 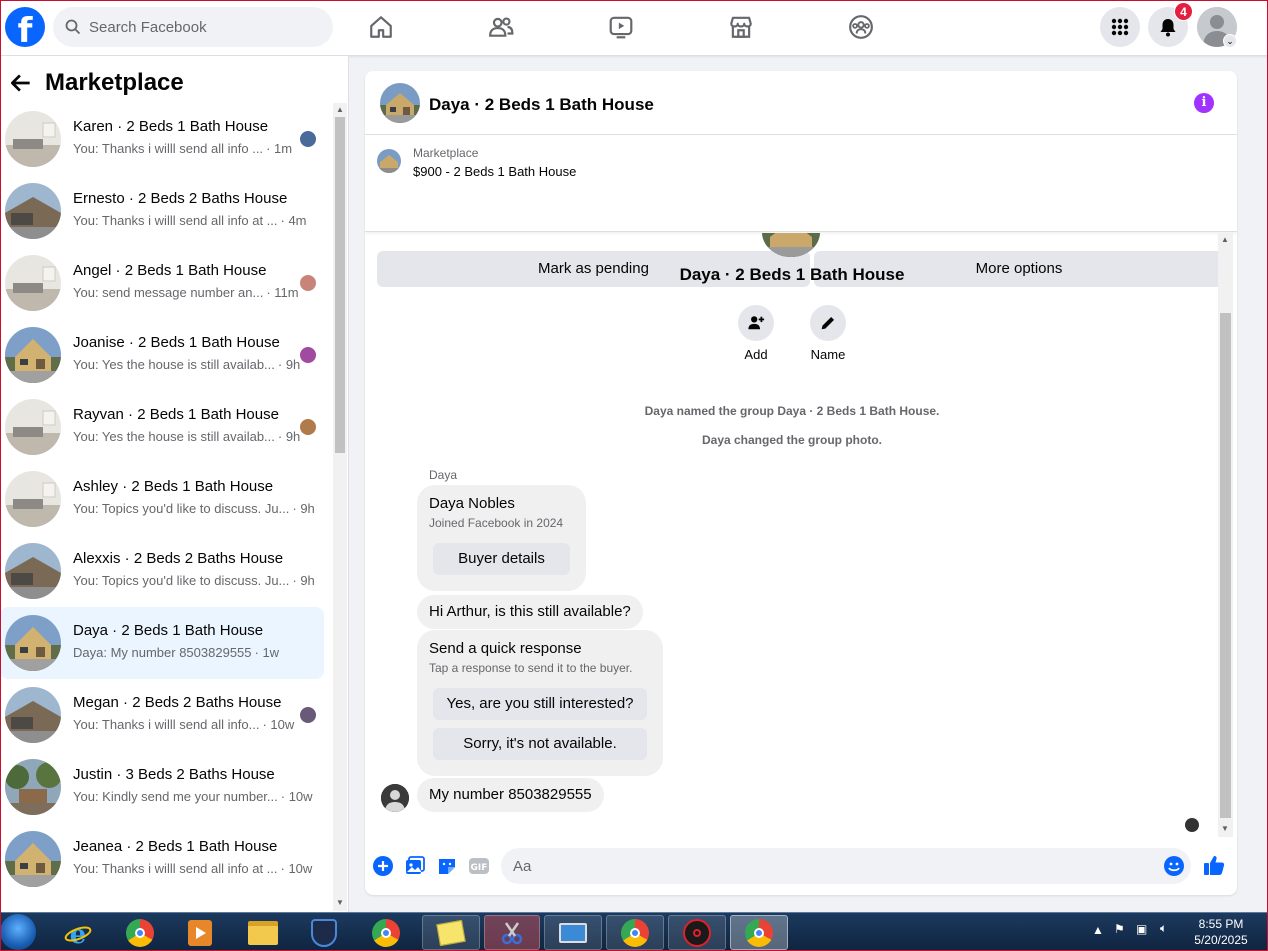 I want to click on network-icon: ▣, so click(x=1141, y=929).